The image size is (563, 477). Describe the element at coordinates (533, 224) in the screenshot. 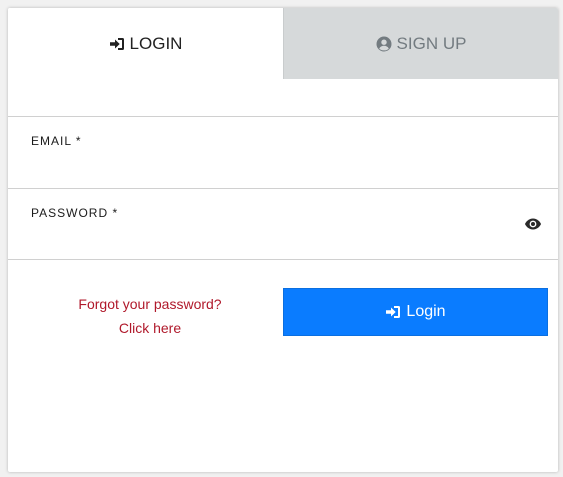

I see `eye-icon` at that location.